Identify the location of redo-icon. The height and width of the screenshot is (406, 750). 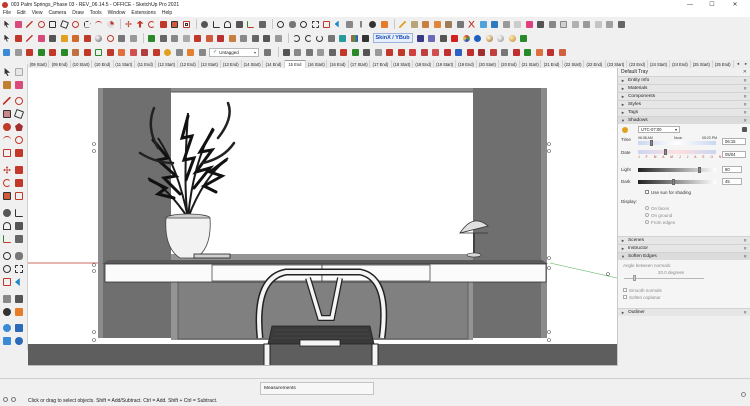
(308, 38).